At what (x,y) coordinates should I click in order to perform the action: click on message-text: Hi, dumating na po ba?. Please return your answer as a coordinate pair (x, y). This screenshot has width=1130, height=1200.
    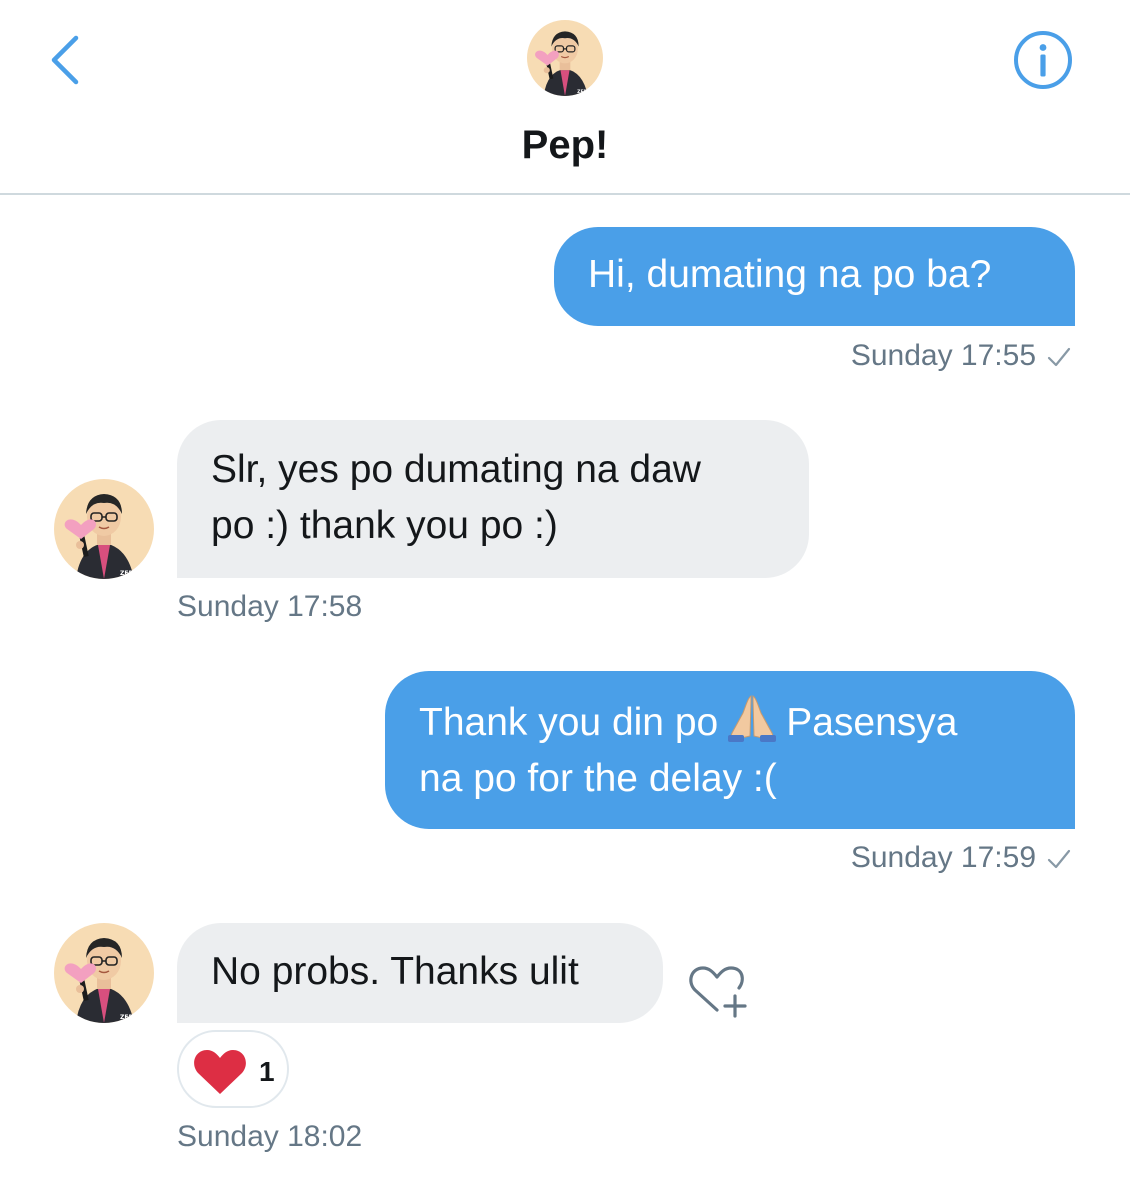
    Looking at the image, I should click on (790, 274).